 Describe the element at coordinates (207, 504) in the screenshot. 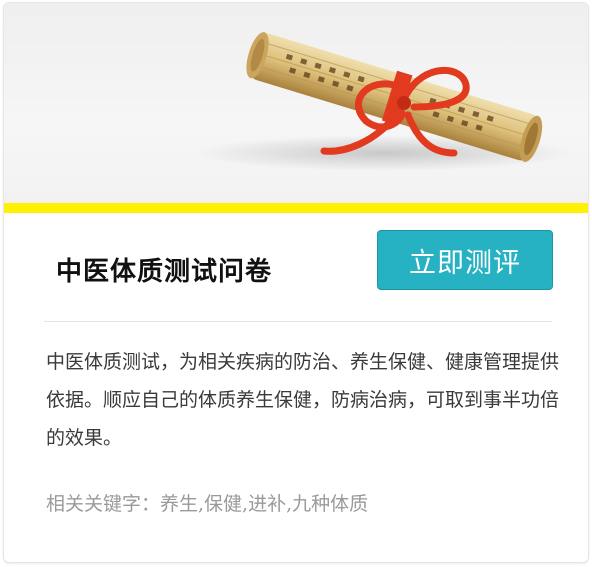

I see `card-keywords: 相关关键字：养生,保健,进补,九种体质` at that location.